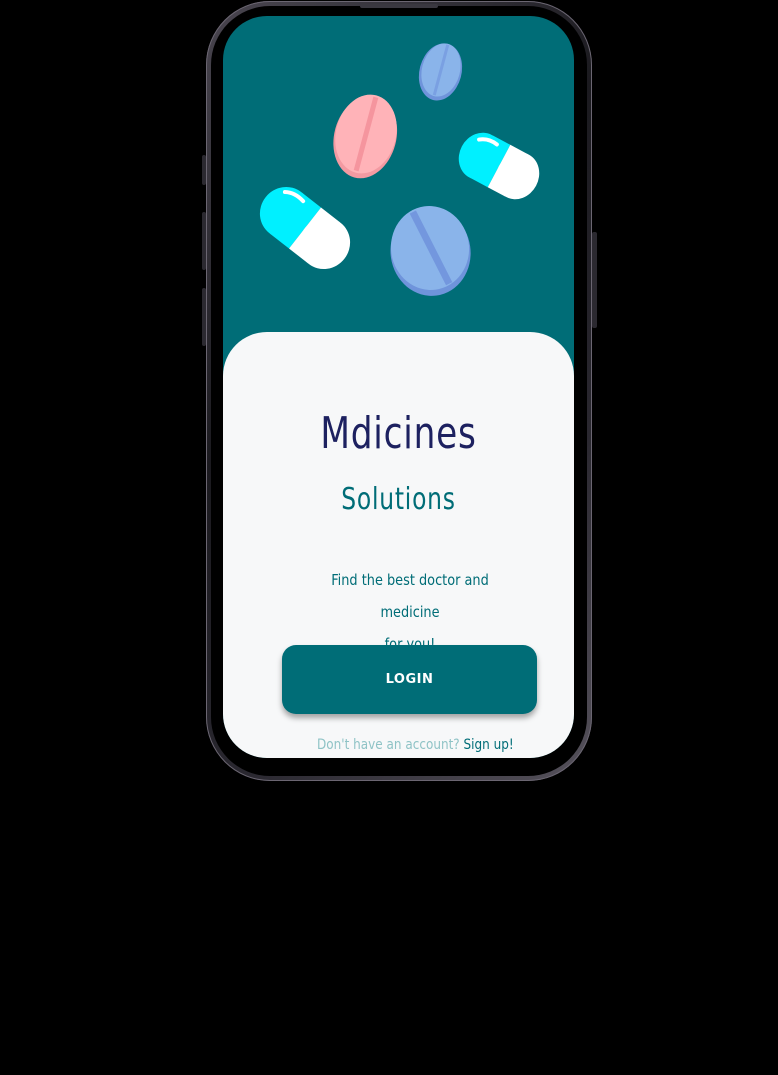  What do you see at coordinates (398, 433) in the screenshot?
I see `app-title: Mdicines` at bounding box center [398, 433].